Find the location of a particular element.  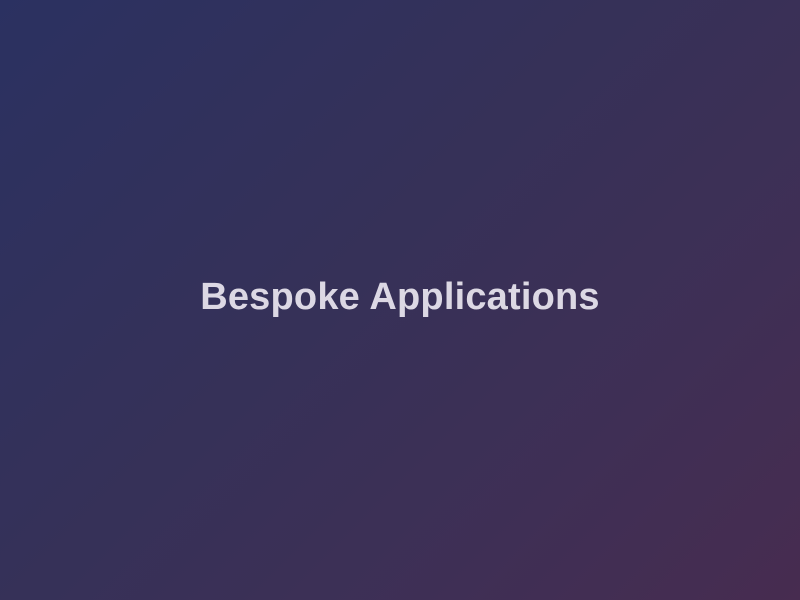

splash-title: Bespoke Applications is located at coordinates (400, 296).